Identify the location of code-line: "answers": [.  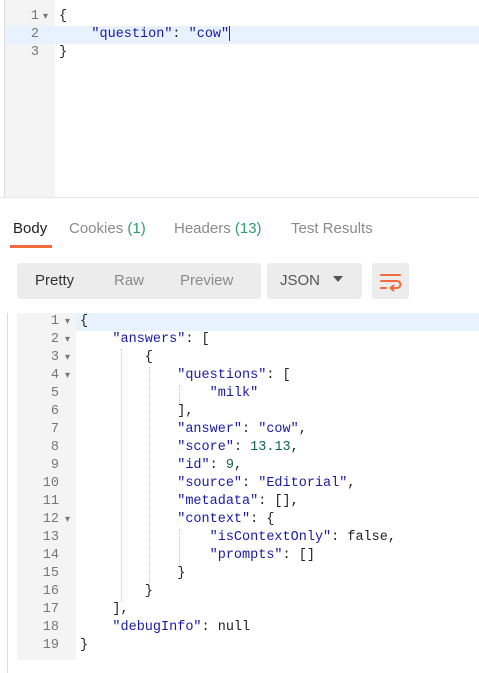
(144, 340).